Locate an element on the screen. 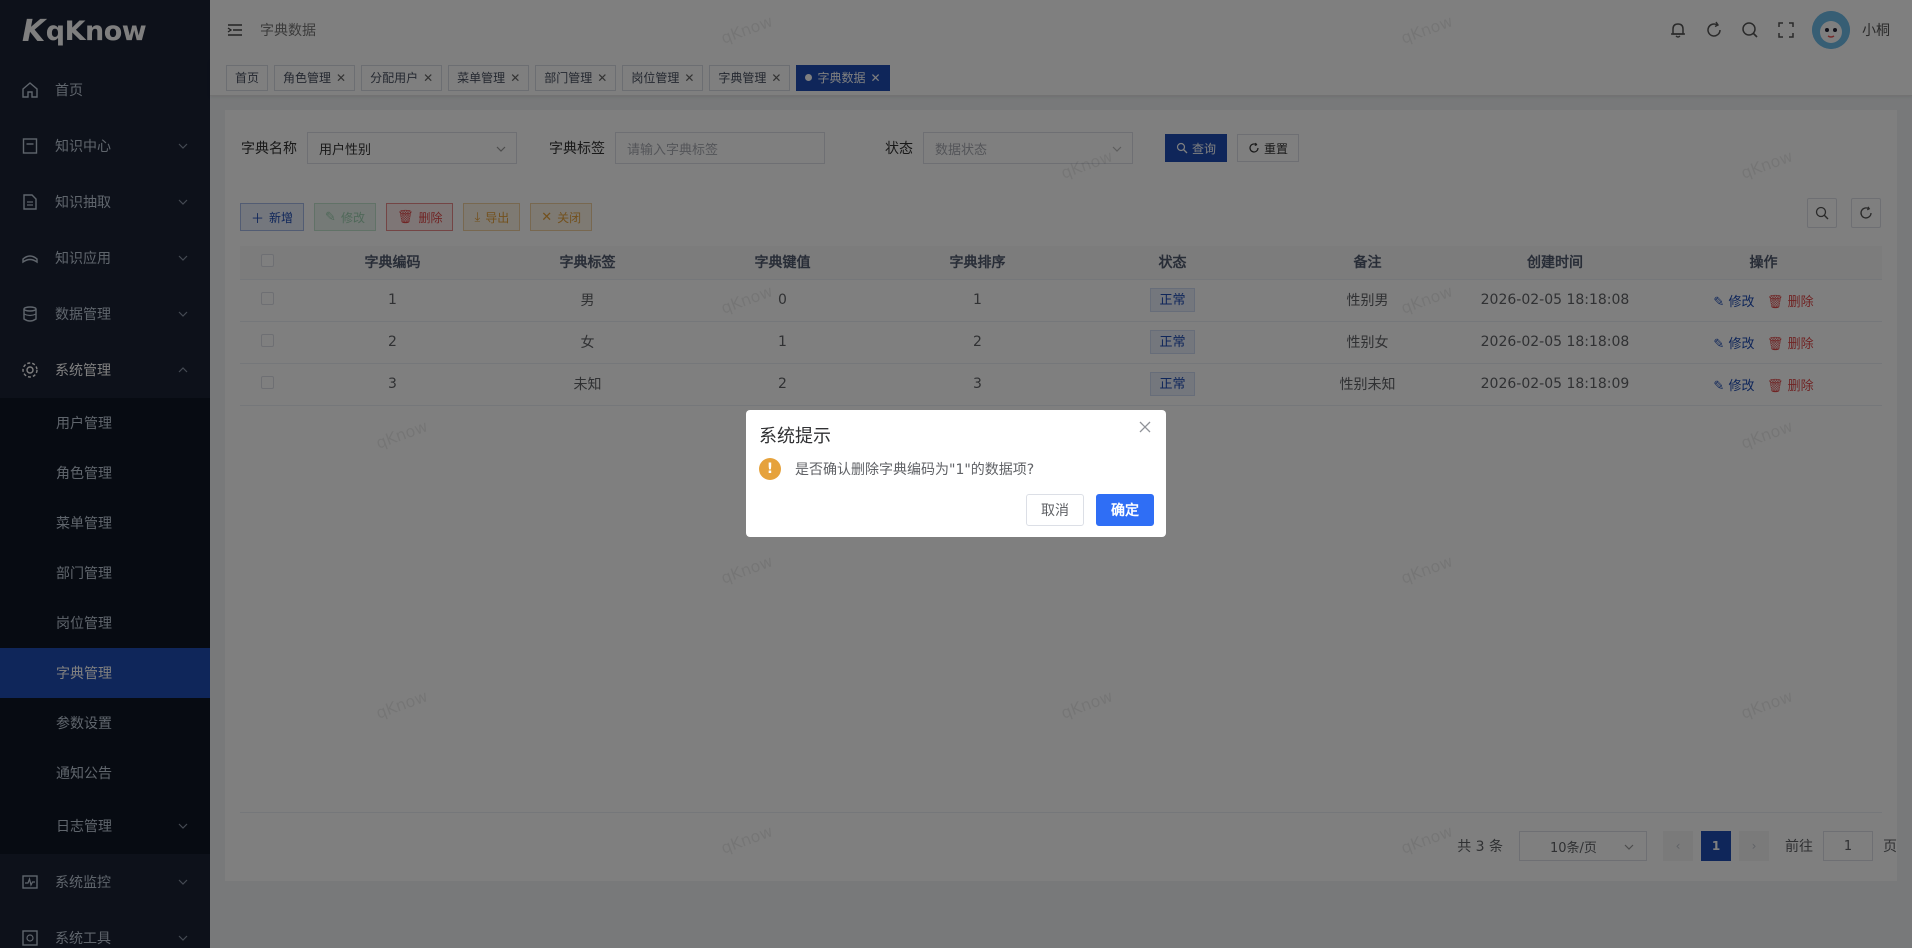 The height and width of the screenshot is (948, 1912). confirm-dialog: 系统提示 ! 是否确认删除字典编码为"1"的数据项? 取消 确定 is located at coordinates (956, 473).